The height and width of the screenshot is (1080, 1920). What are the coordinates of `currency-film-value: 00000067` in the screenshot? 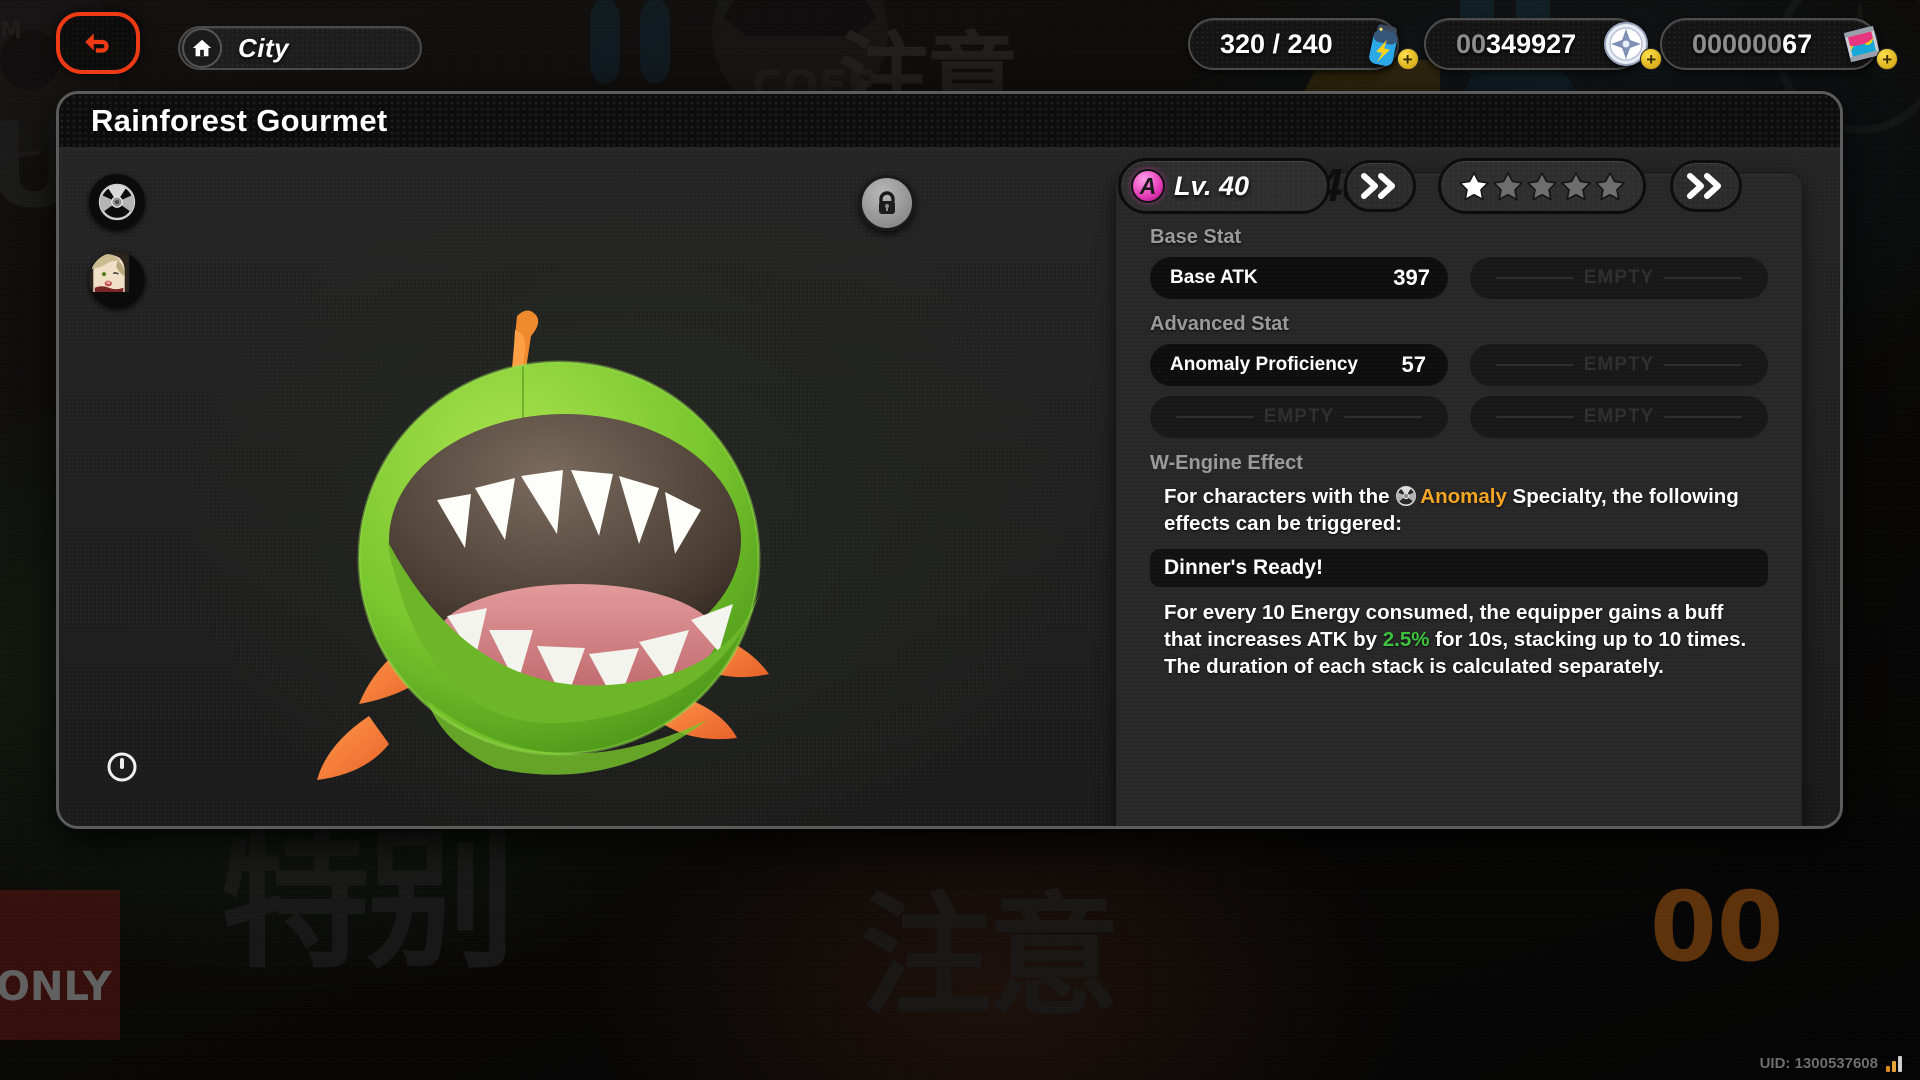 It's located at (1752, 44).